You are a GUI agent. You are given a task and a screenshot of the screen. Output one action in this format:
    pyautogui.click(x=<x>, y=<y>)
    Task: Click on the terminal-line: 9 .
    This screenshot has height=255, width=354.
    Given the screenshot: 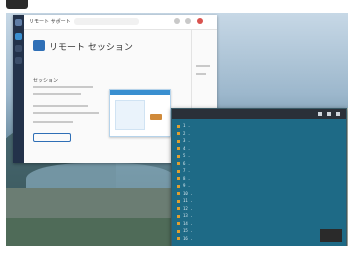 What is the action you would take?
    pyautogui.click(x=183, y=185)
    